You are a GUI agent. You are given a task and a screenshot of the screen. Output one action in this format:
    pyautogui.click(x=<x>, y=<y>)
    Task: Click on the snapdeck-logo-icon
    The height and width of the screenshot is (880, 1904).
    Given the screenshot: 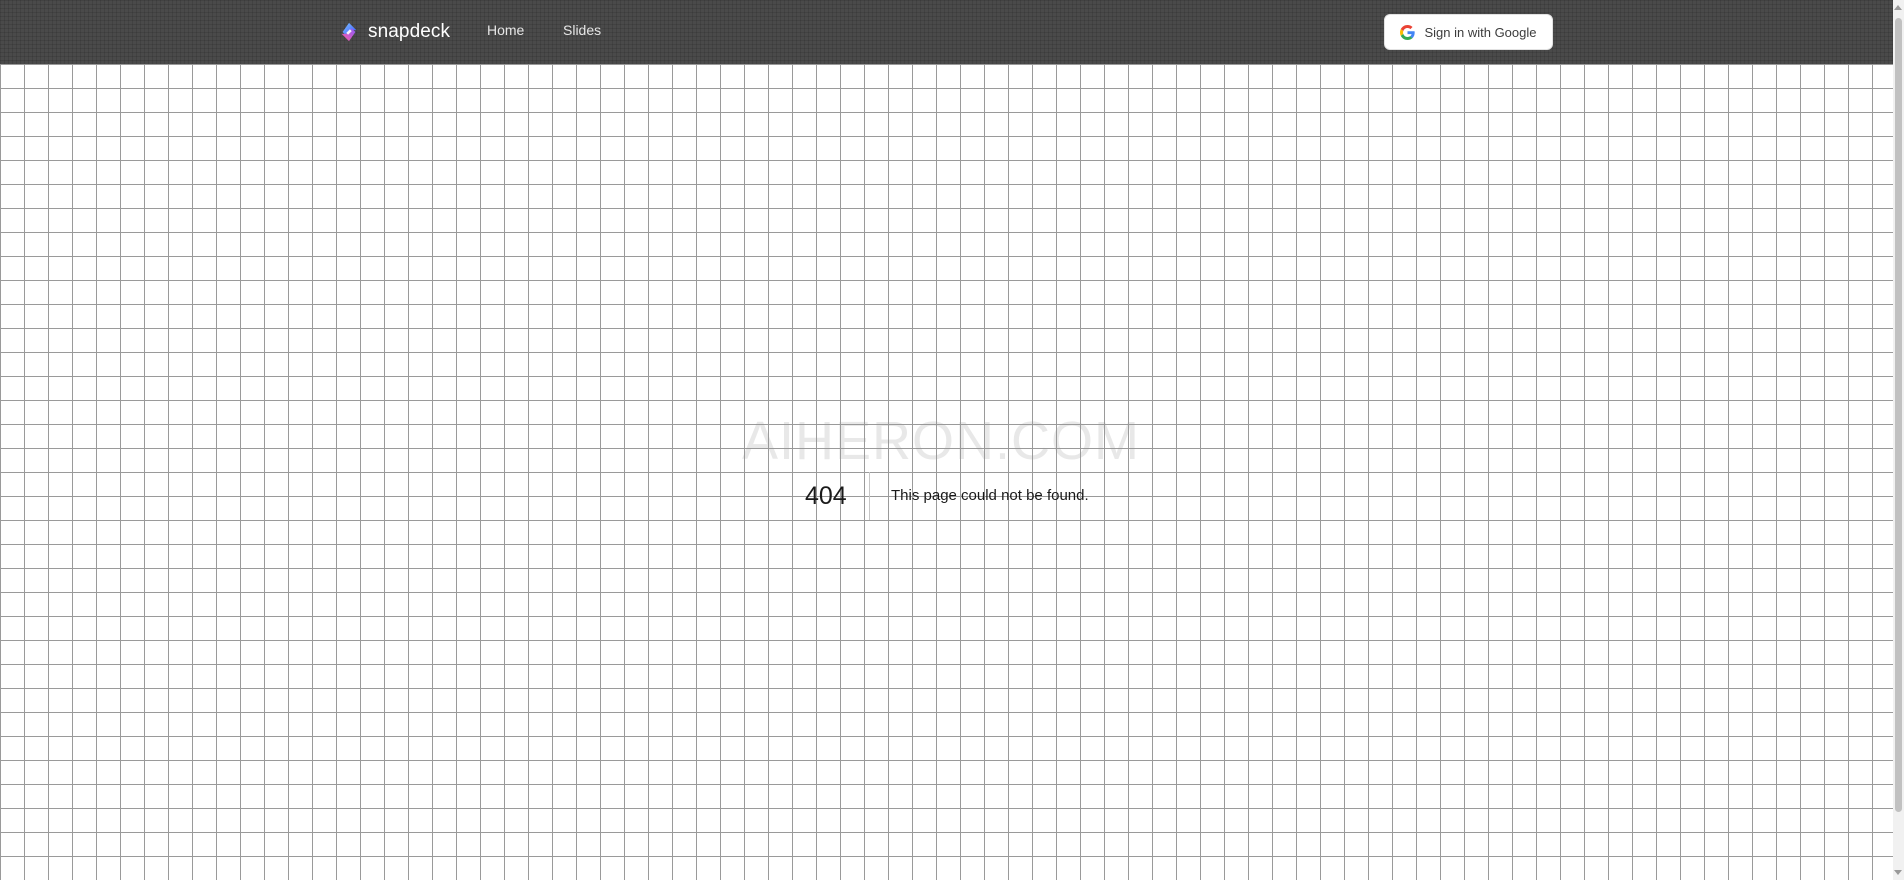 What is the action you would take?
    pyautogui.click(x=349, y=32)
    